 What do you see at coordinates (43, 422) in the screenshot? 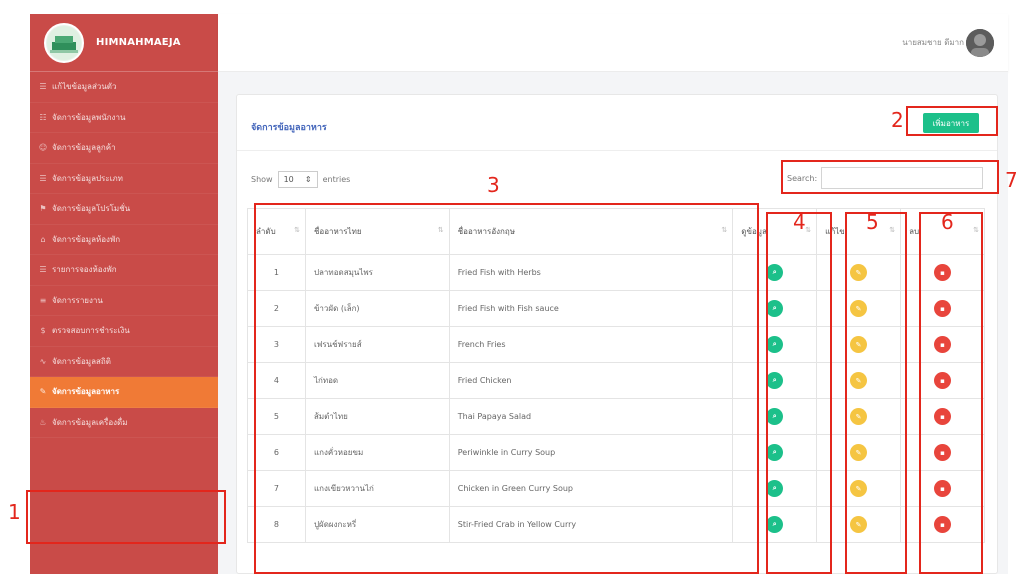
I see `drink-icon: ♨` at bounding box center [43, 422].